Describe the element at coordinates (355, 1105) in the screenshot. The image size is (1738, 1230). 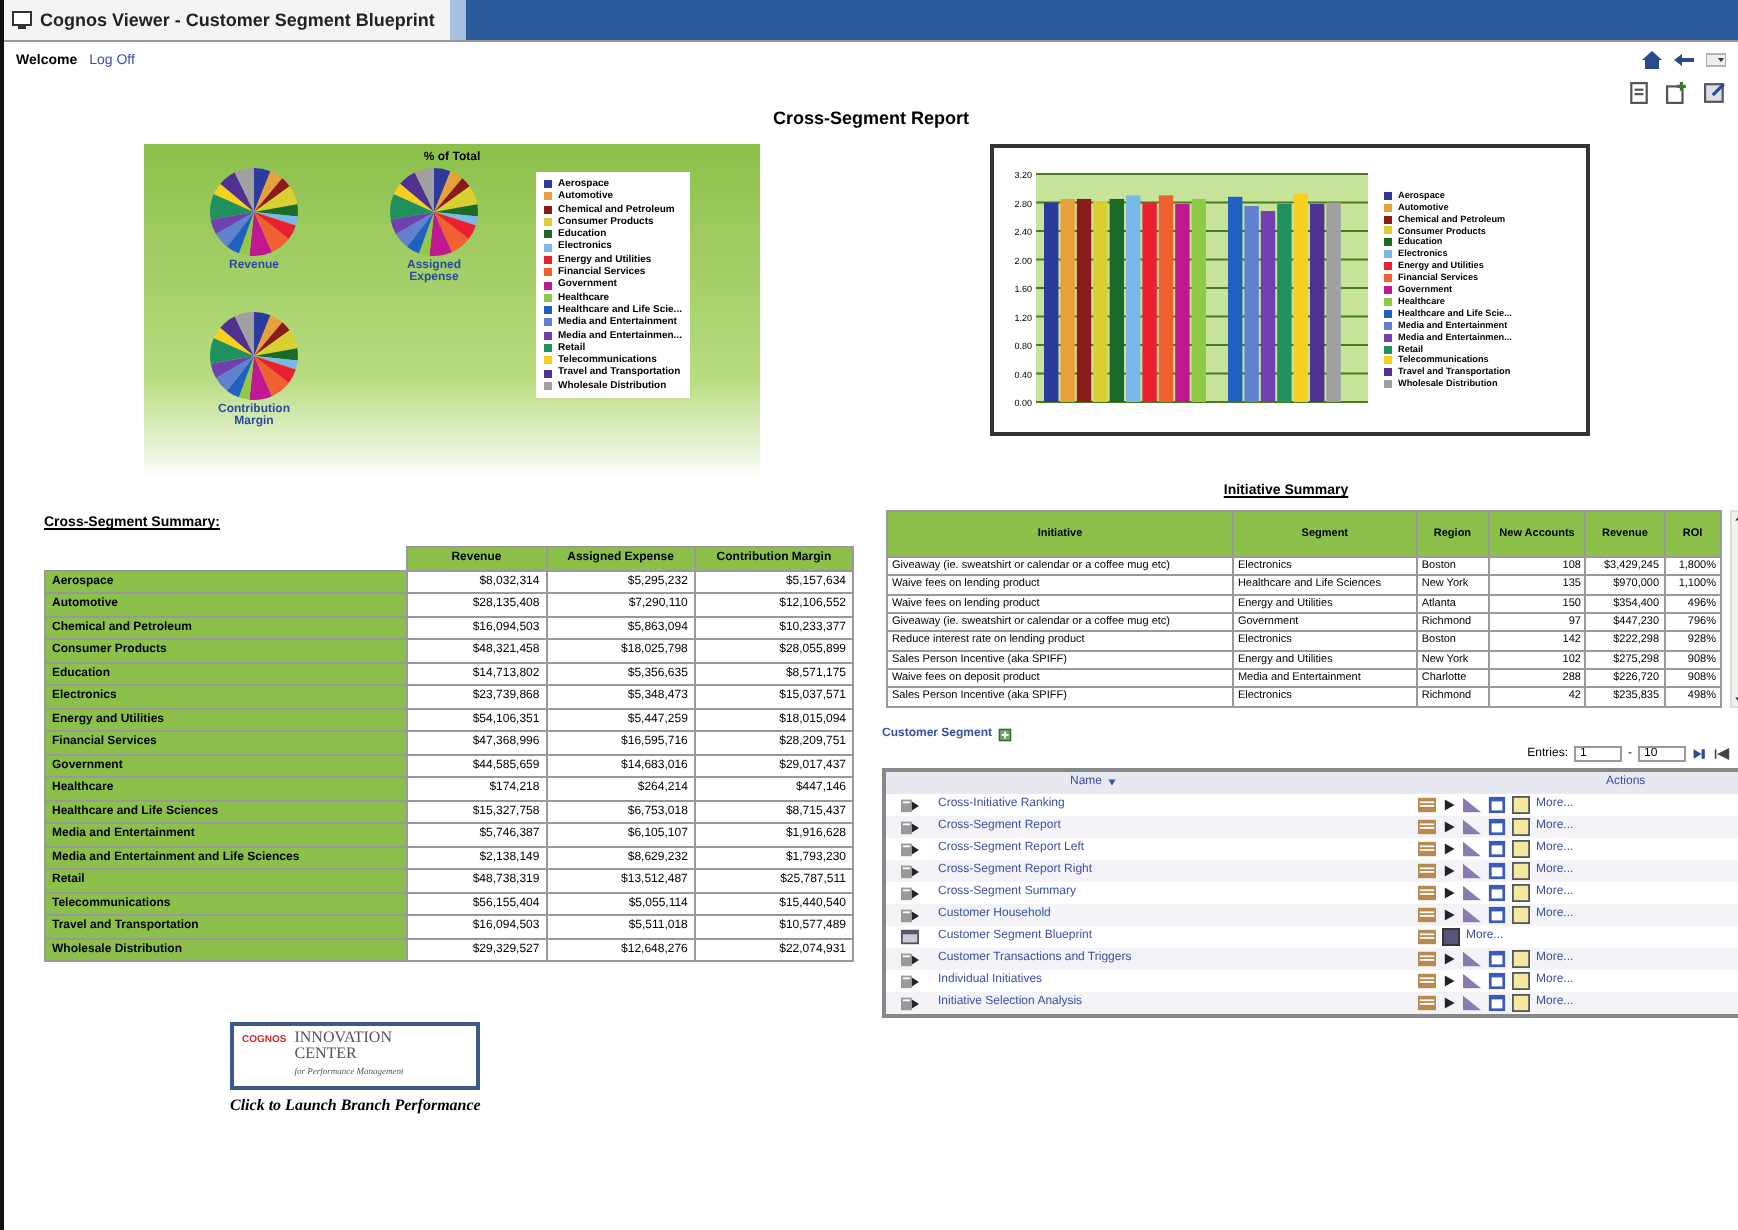
I see `launch-link: Click to Launch Branch Performance` at that location.